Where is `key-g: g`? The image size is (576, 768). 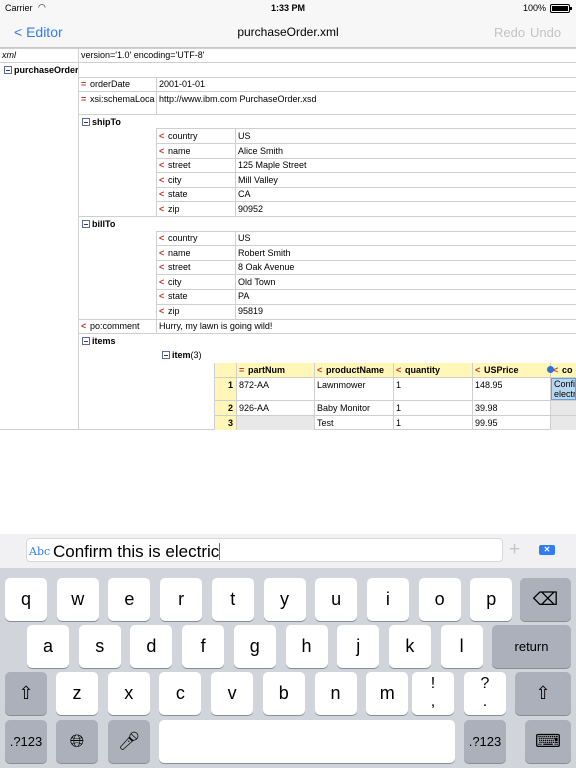
key-g: g is located at coordinates (254, 646).